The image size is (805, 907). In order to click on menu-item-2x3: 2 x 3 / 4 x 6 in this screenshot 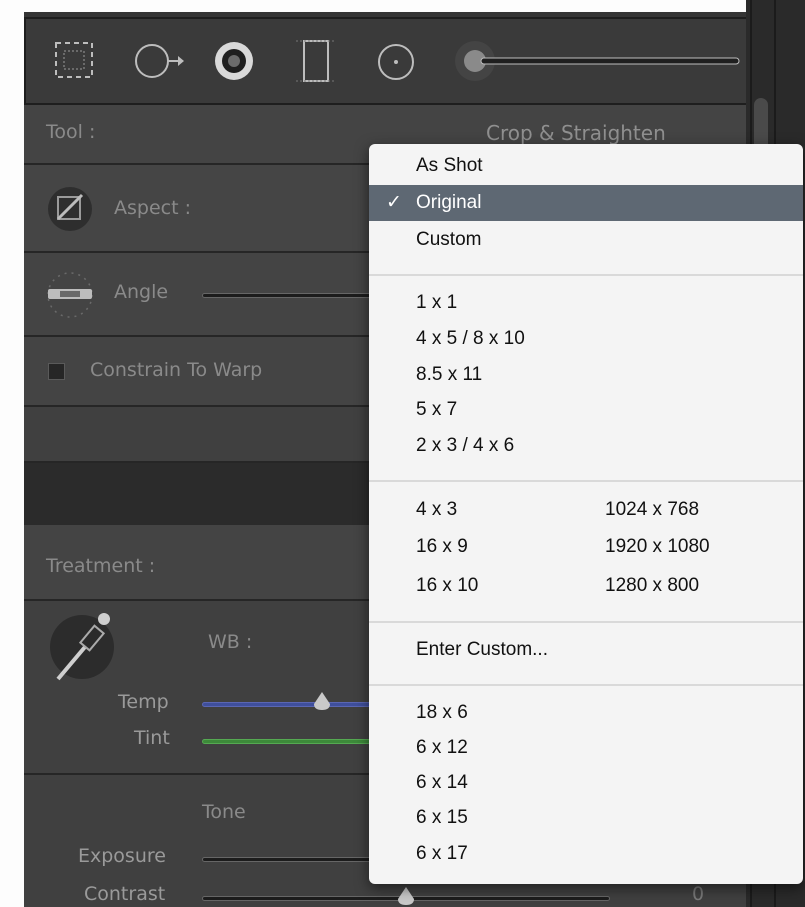, I will do `click(586, 446)`.